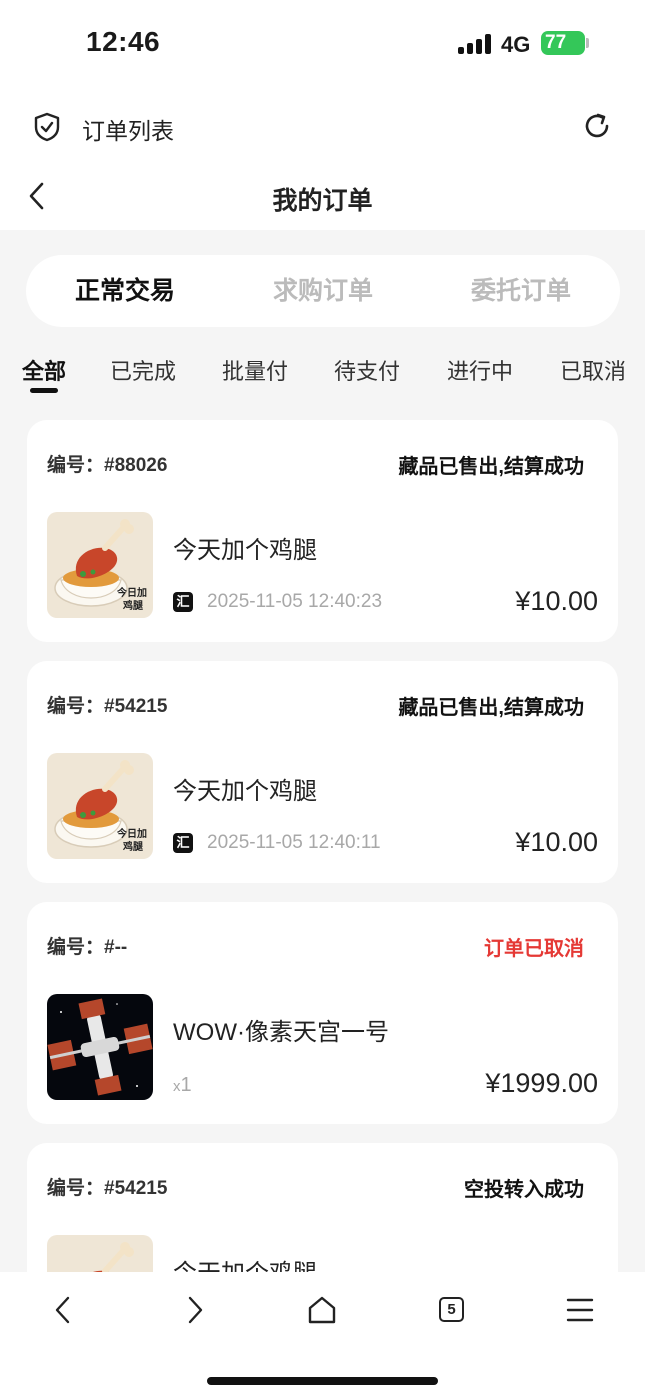 The width and height of the screenshot is (645, 1398). I want to click on filter-cancelled: 已取消, so click(593, 370).